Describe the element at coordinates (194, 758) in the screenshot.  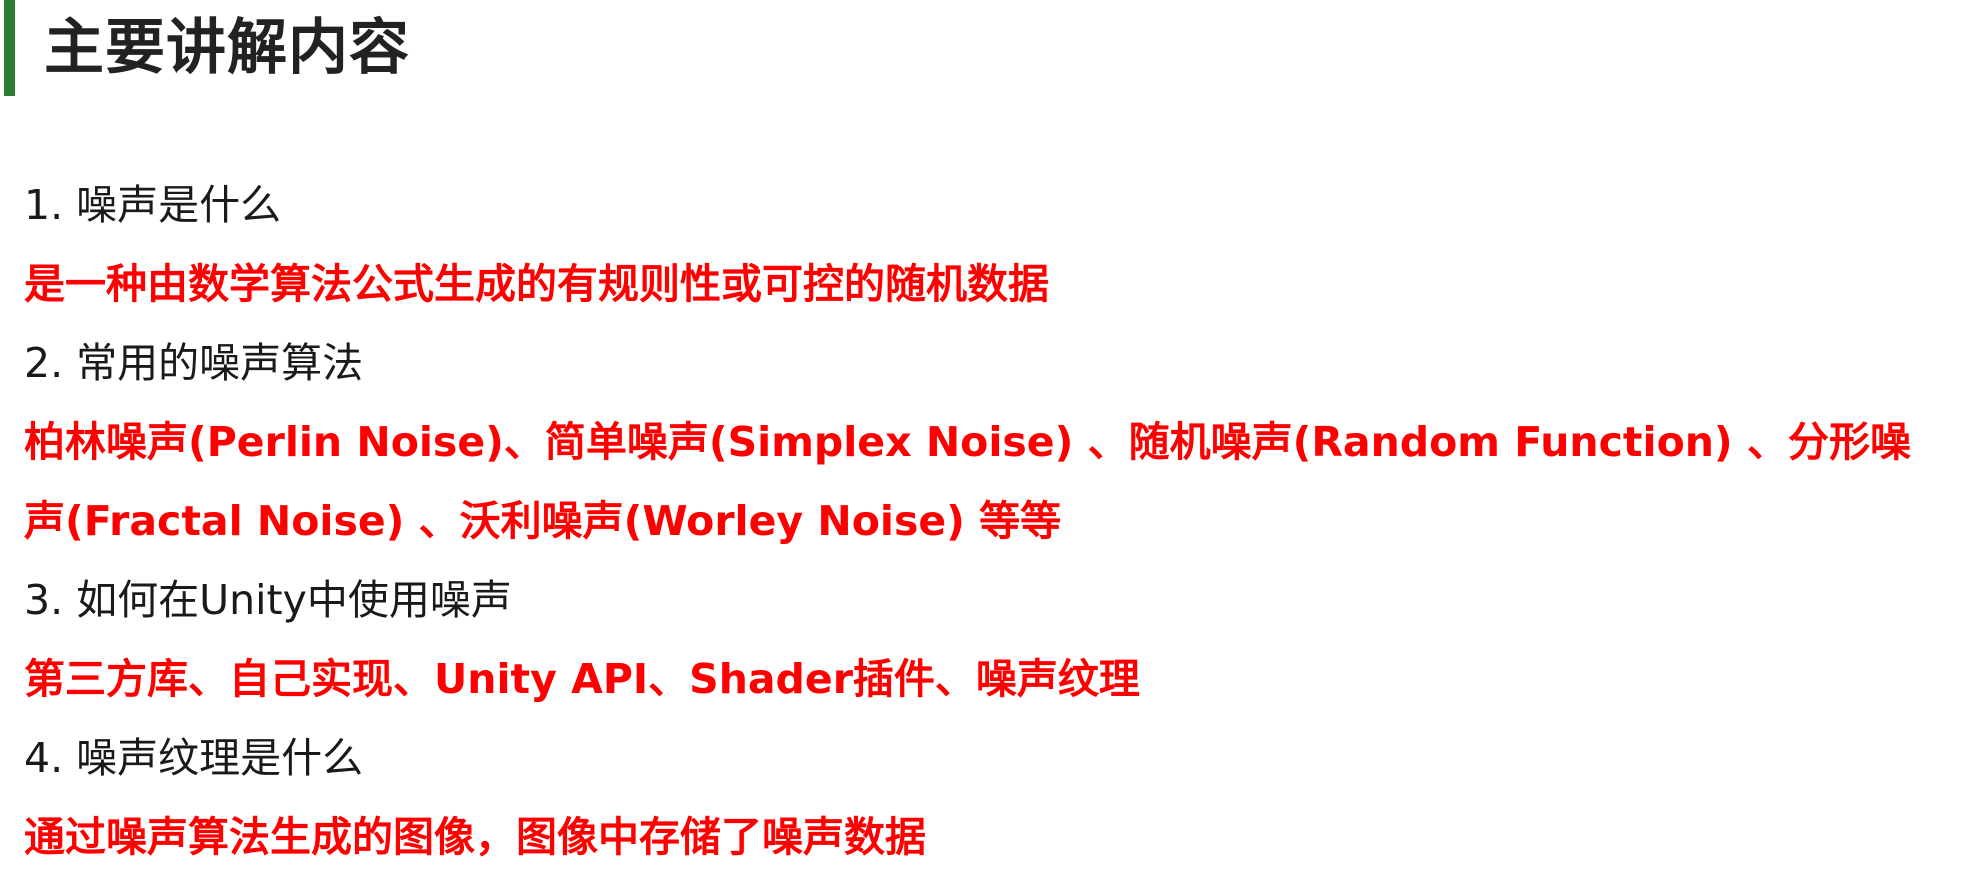
I see `question-4: 4. 噪声纹理是什么` at that location.